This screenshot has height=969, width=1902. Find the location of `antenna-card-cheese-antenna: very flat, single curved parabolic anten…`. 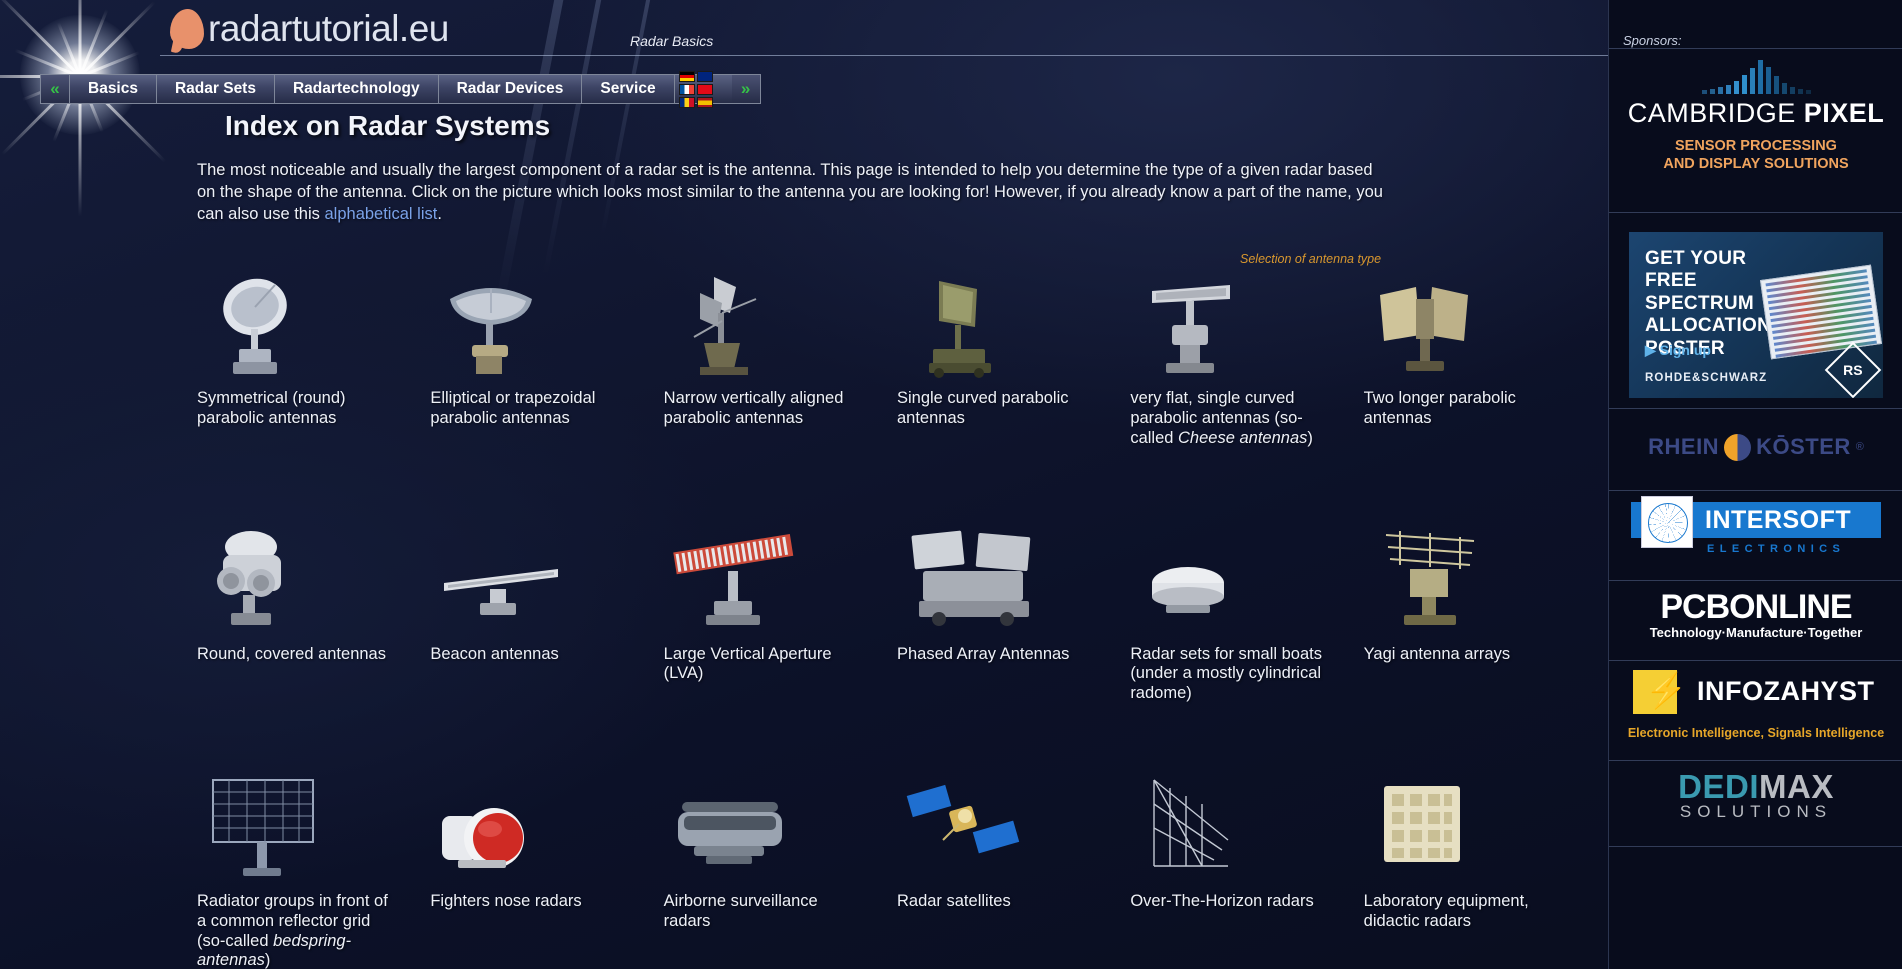

antenna-card-cheese-antenna: very flat, single curved parabolic anten… is located at coordinates (1228, 359).